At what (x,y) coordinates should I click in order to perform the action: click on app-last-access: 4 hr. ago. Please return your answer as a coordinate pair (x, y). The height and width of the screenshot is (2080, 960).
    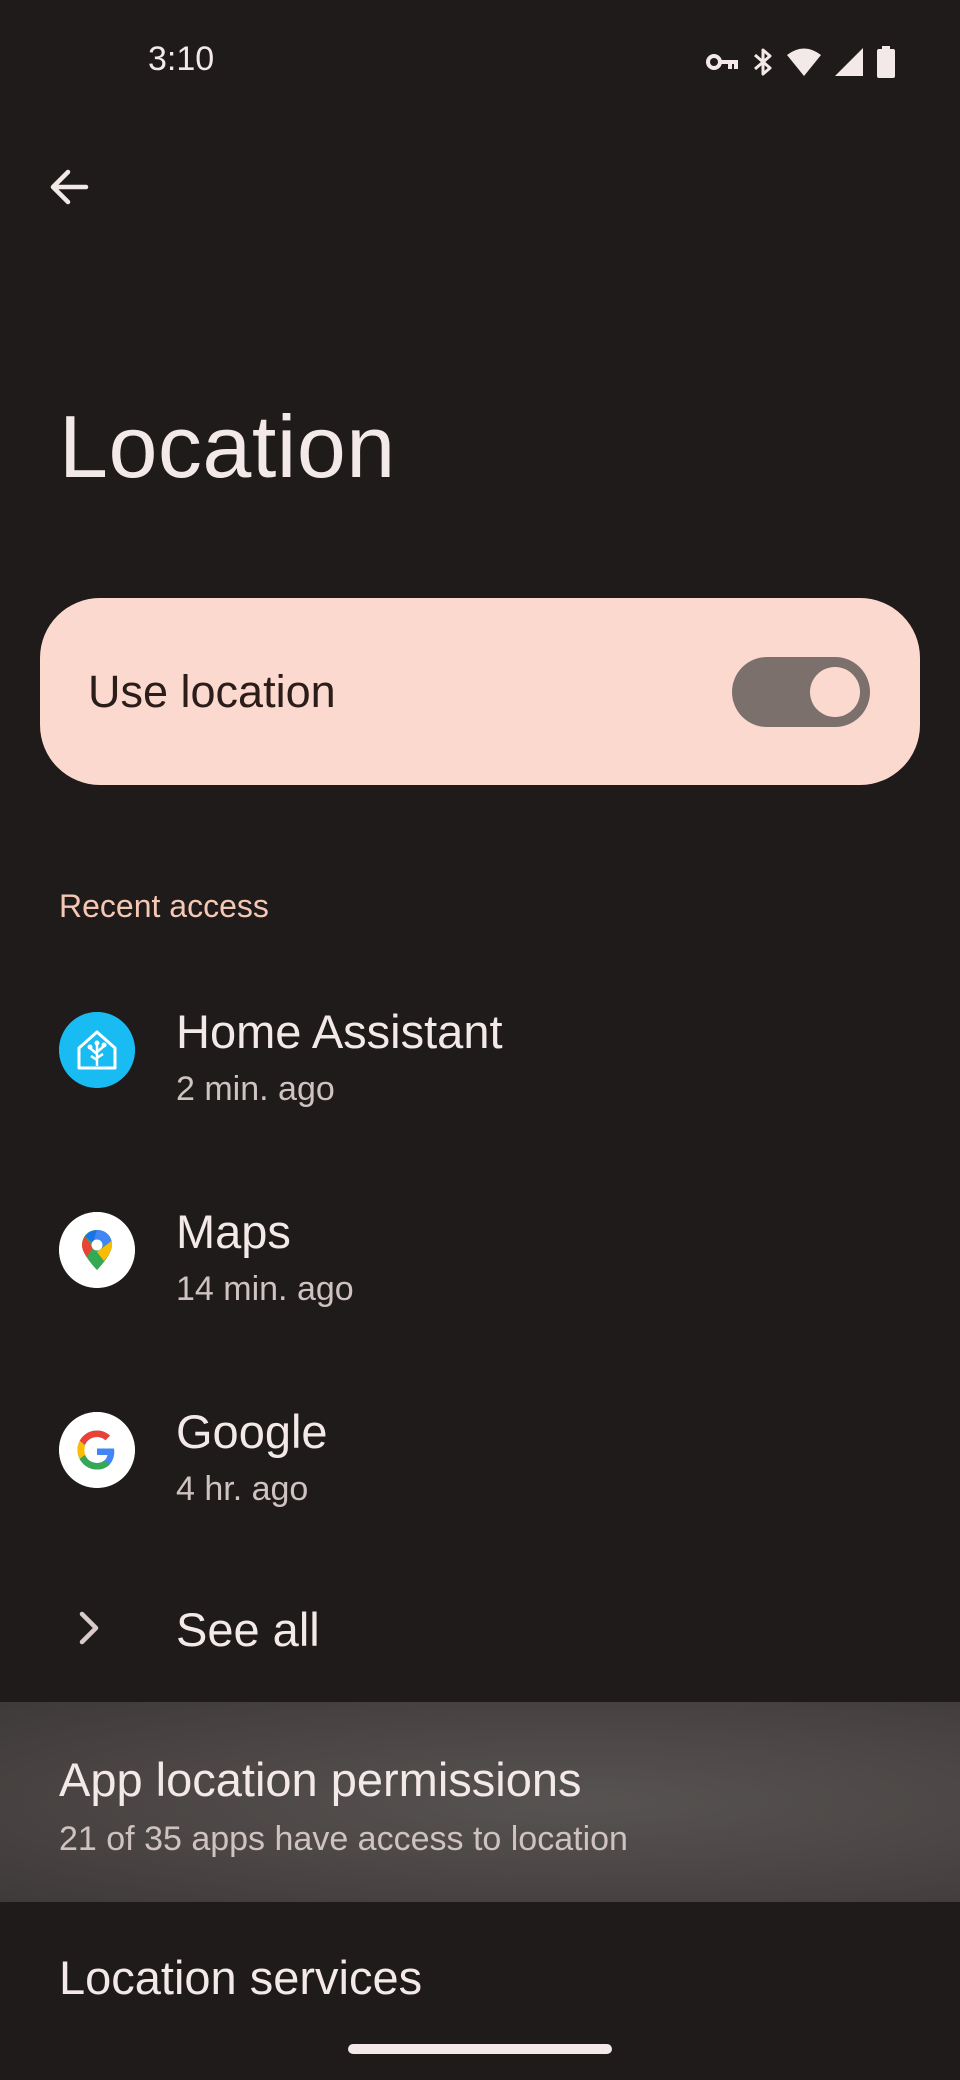
    Looking at the image, I should click on (242, 1489).